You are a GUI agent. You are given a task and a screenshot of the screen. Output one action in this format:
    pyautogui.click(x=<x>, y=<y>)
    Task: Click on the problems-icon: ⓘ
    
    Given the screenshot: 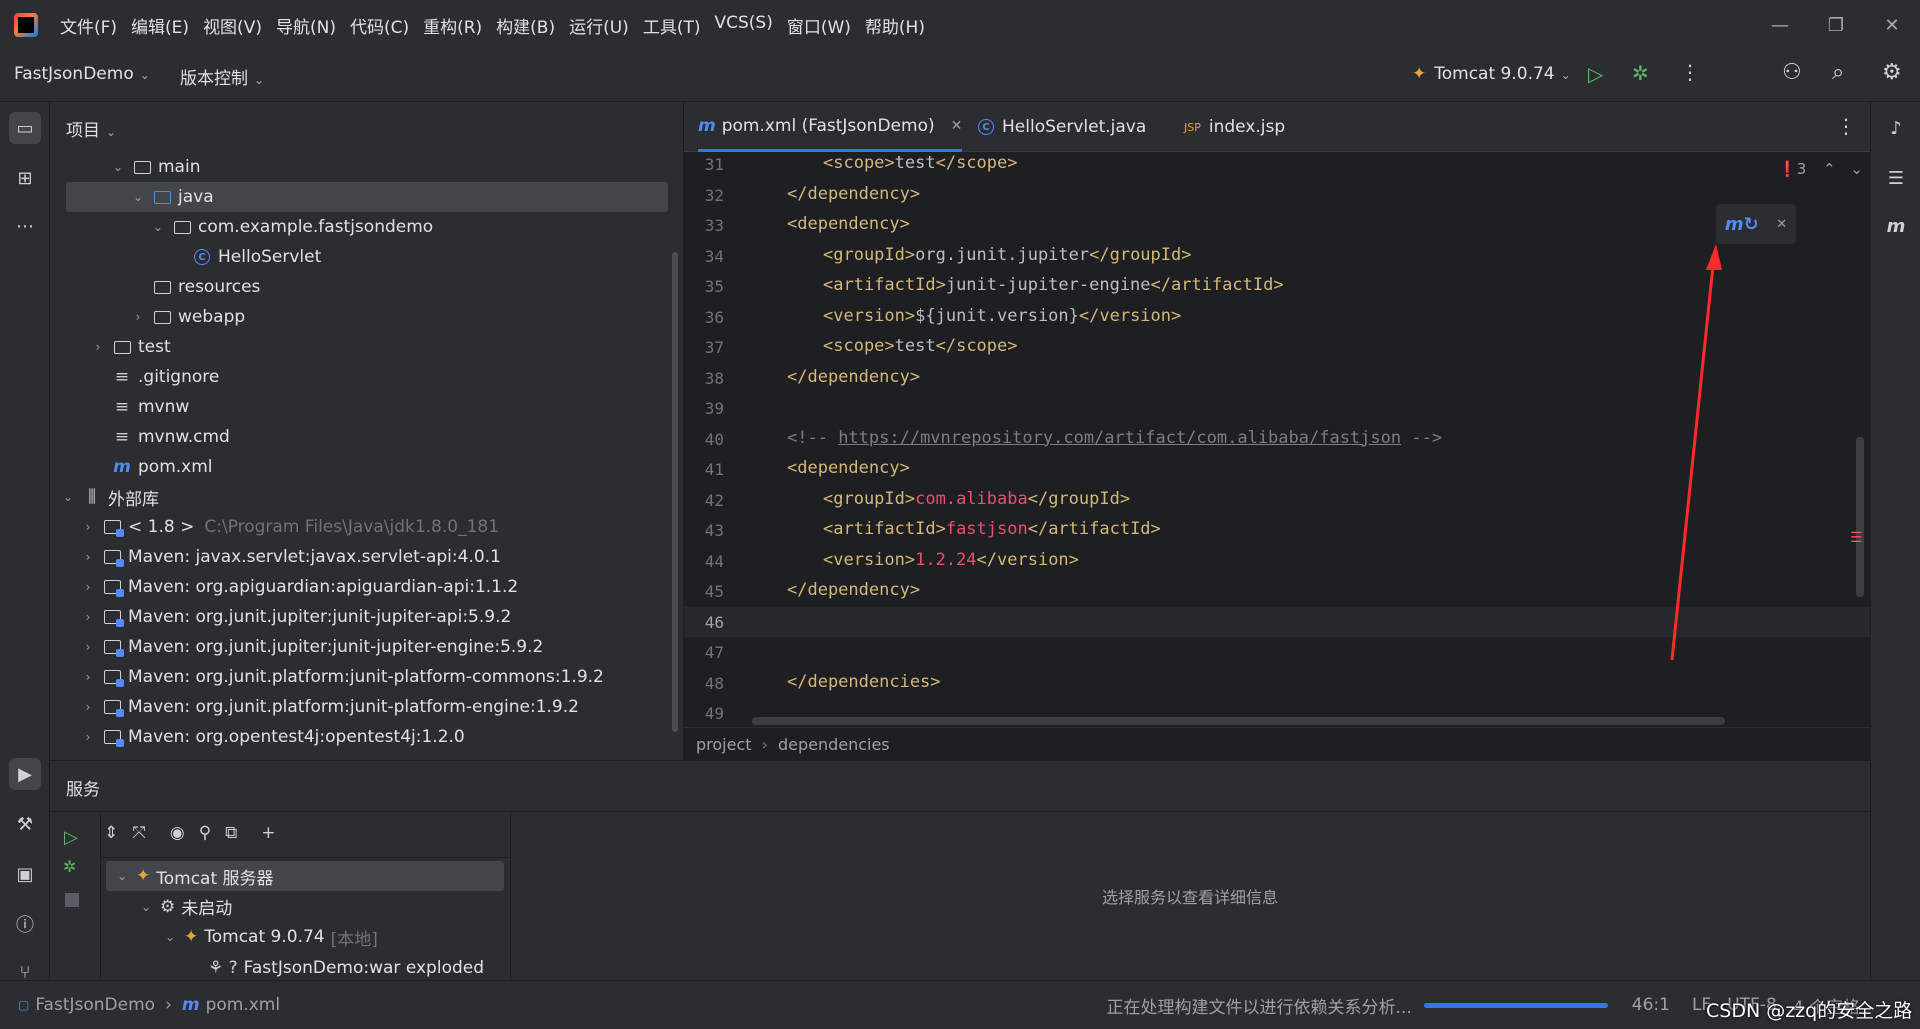 What is the action you would take?
    pyautogui.click(x=25, y=924)
    